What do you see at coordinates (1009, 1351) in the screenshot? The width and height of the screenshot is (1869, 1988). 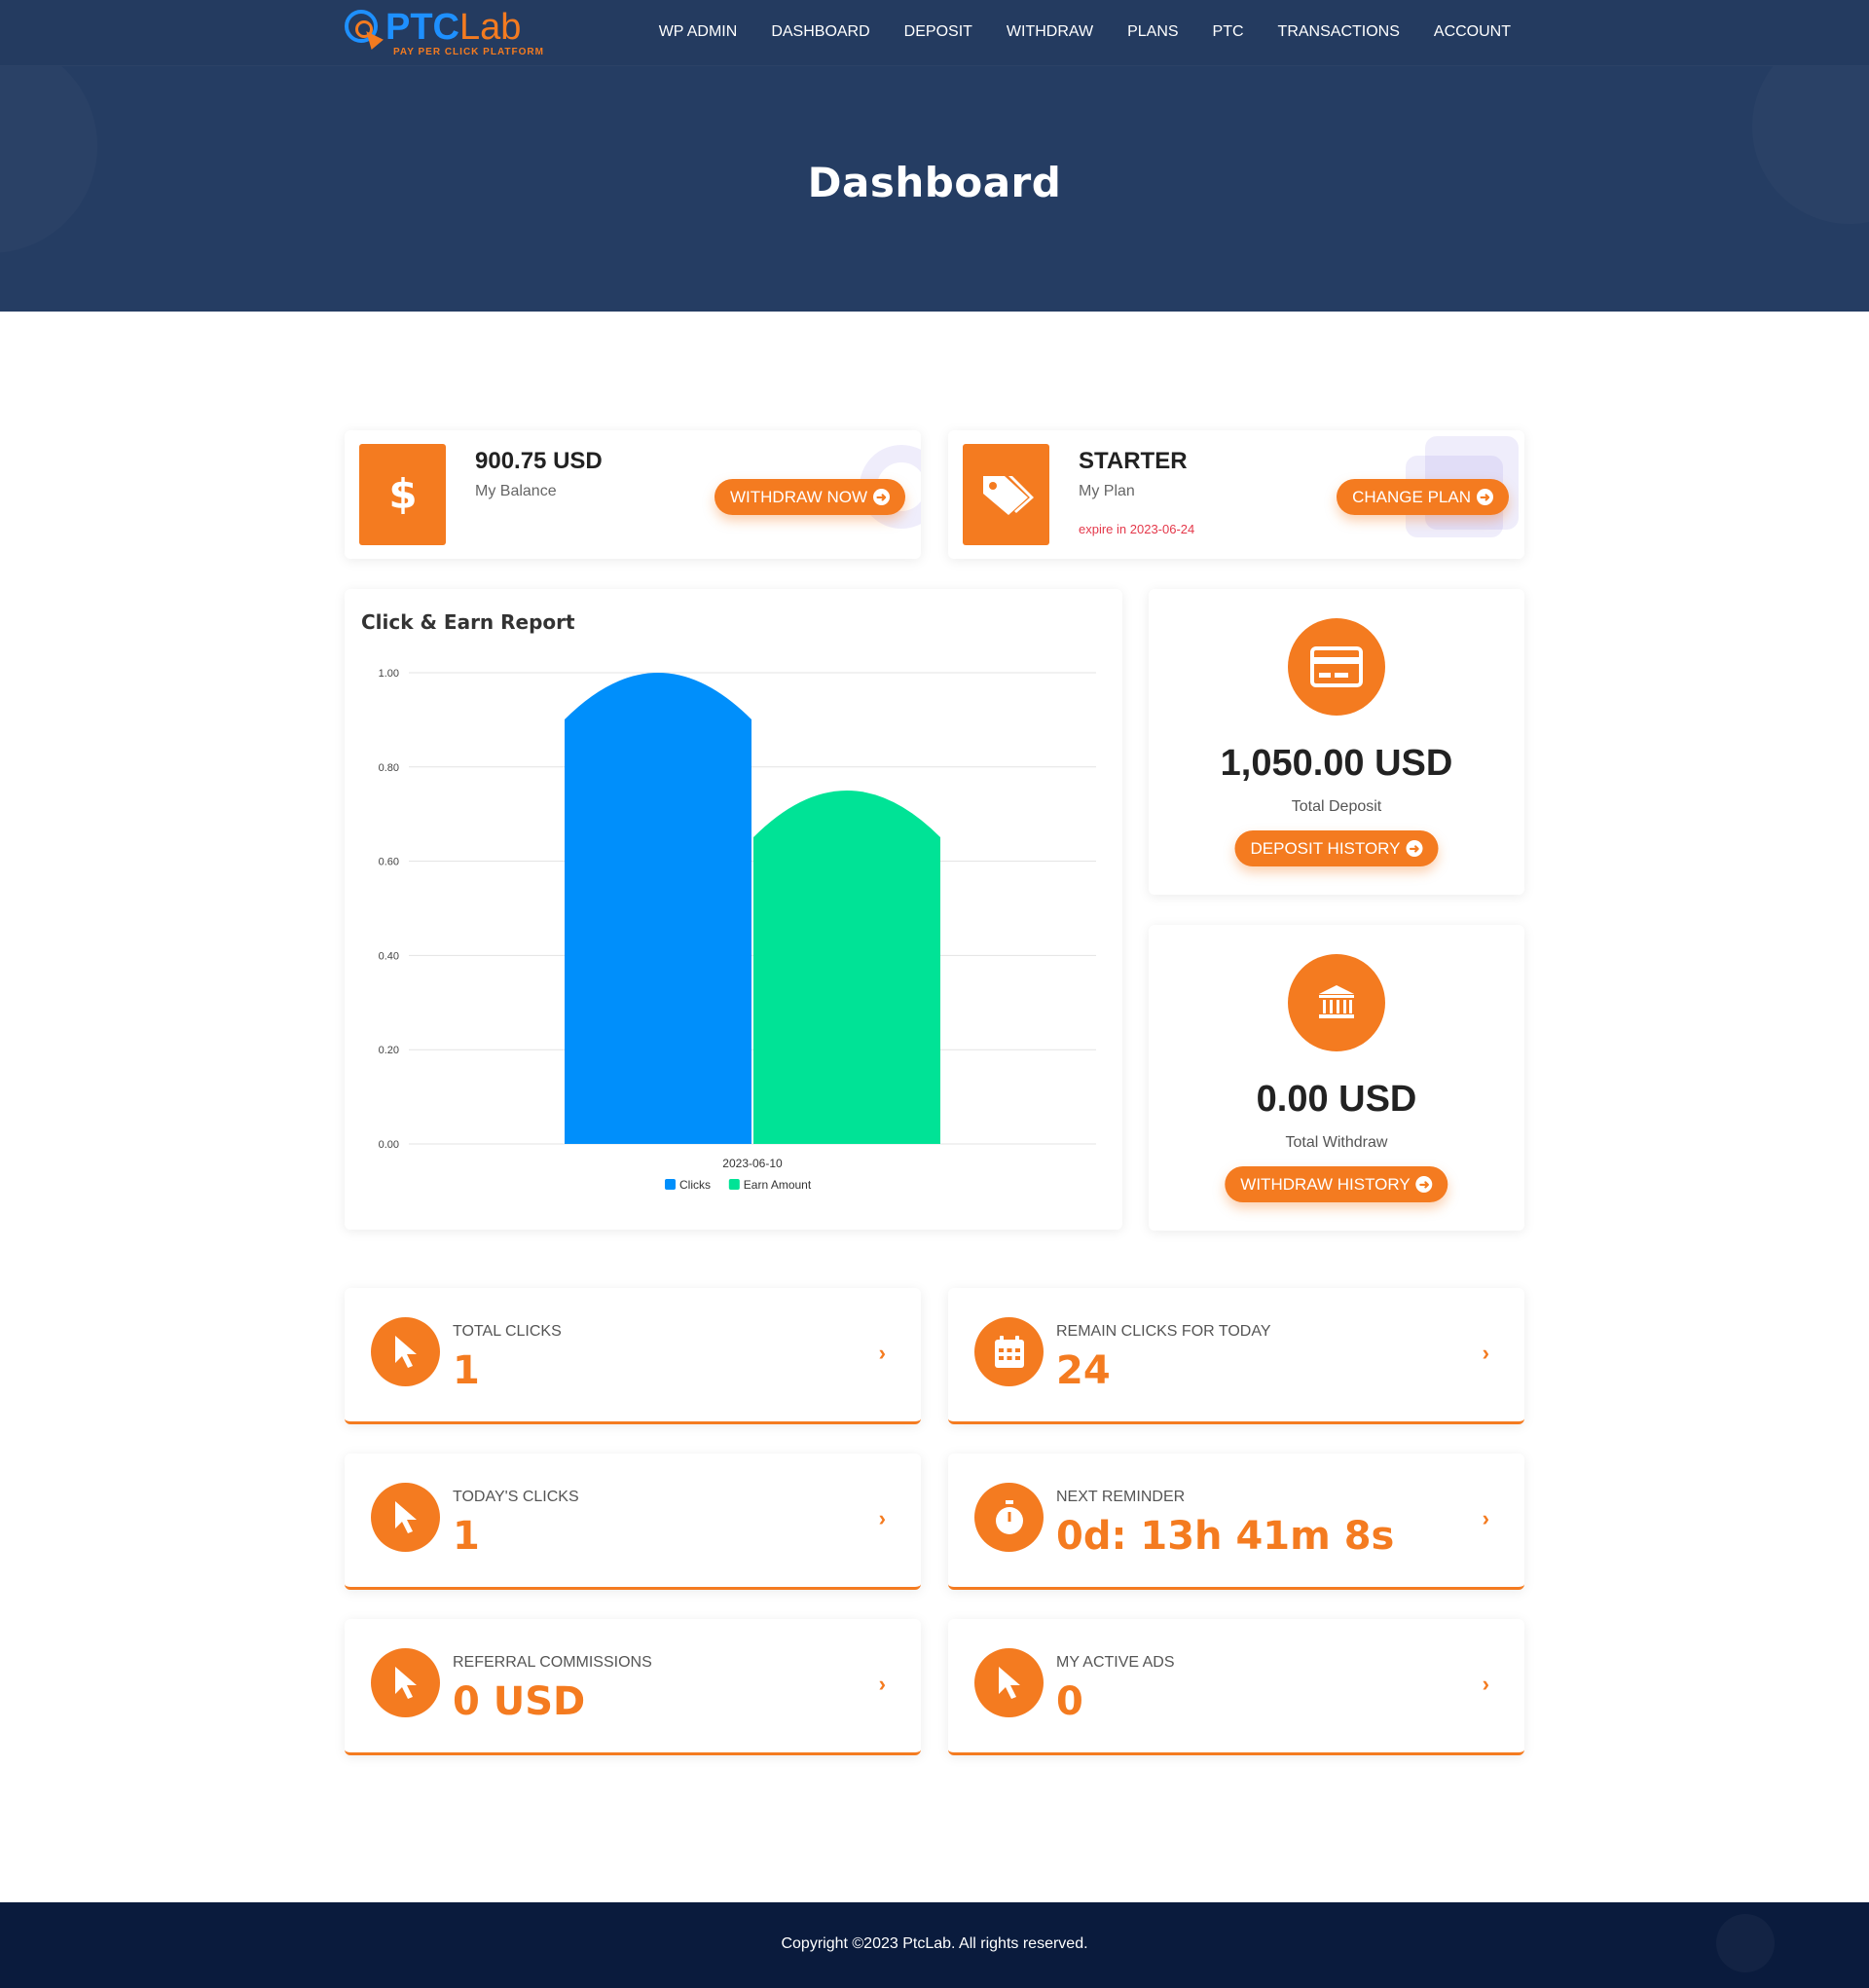 I see `calendar-icon` at bounding box center [1009, 1351].